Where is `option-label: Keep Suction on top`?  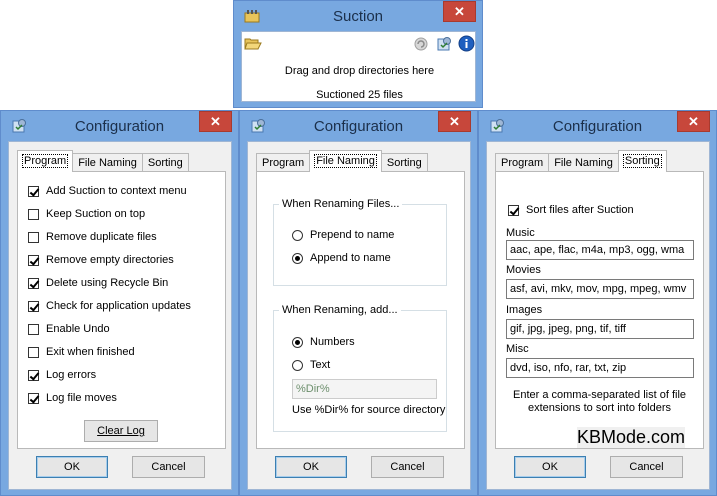 option-label: Keep Suction on top is located at coordinates (96, 214).